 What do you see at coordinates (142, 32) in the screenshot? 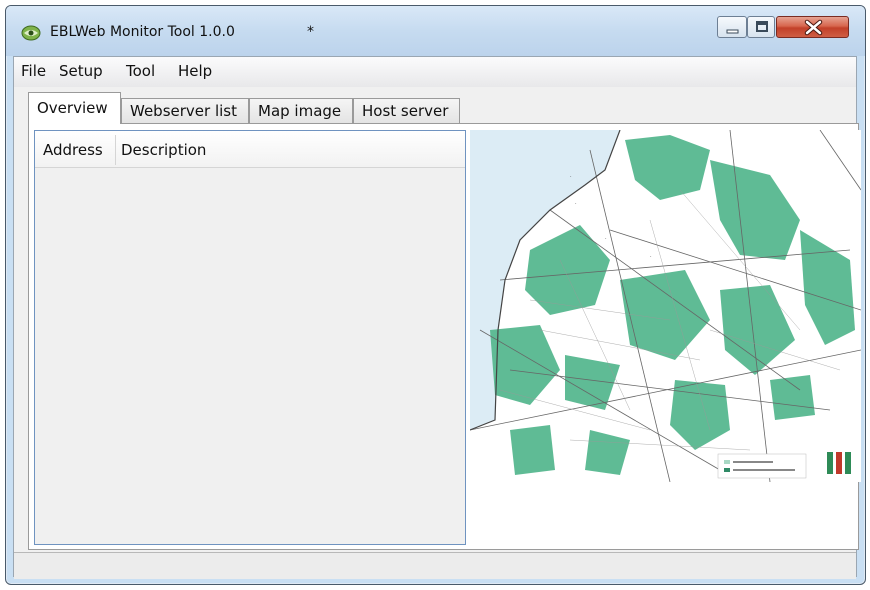
I see `window-title: EBLWeb Monitor Tool 1.0.0` at bounding box center [142, 32].